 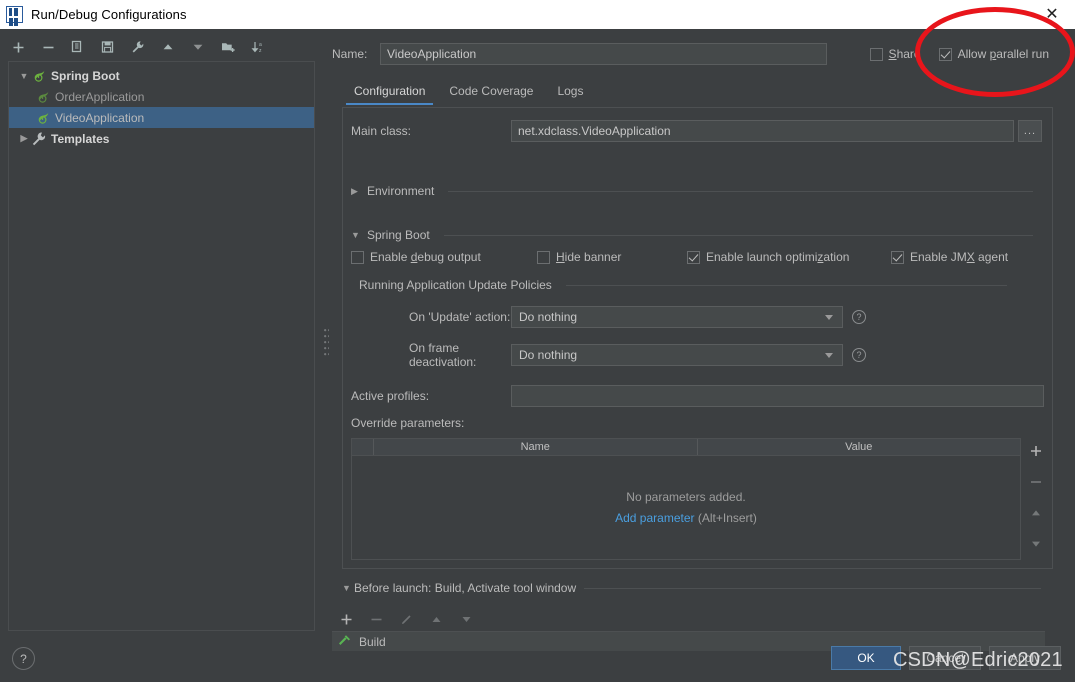 What do you see at coordinates (570, 92) in the screenshot?
I see `tab-logs: Logs` at bounding box center [570, 92].